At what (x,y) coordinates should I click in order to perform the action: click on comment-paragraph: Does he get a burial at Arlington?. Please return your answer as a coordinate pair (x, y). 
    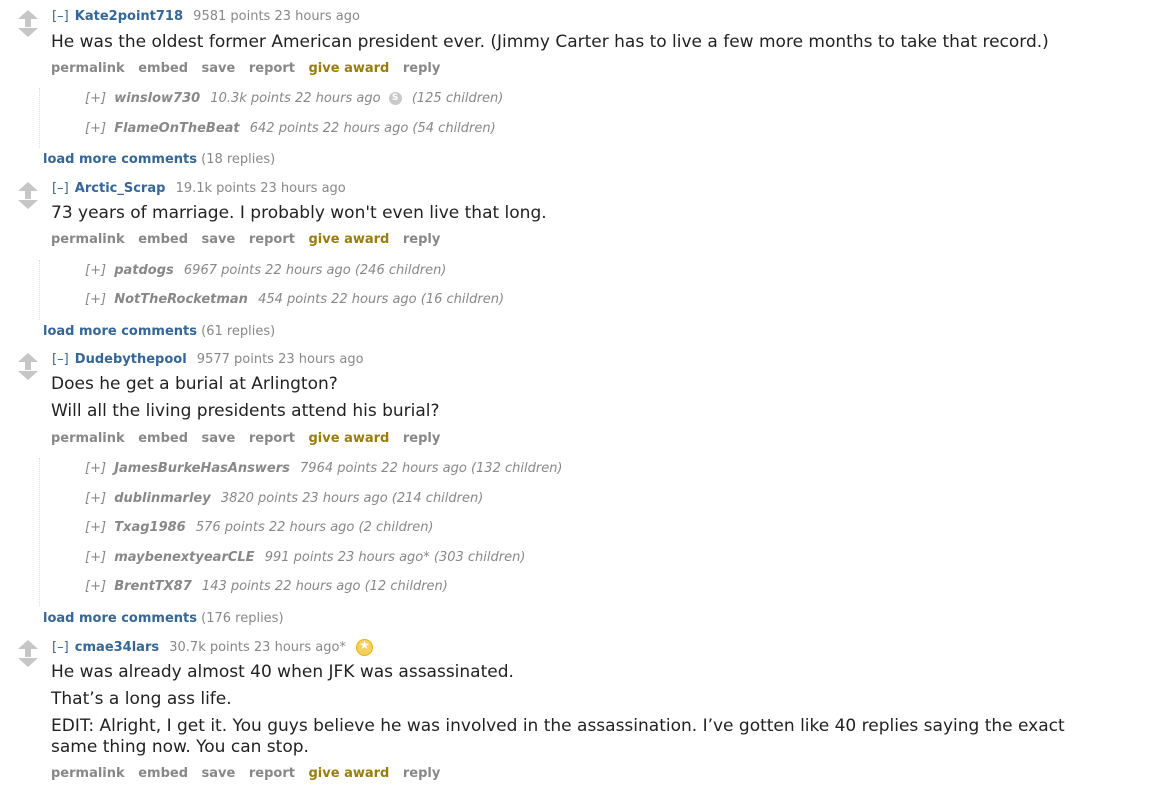
    Looking at the image, I should click on (194, 384).